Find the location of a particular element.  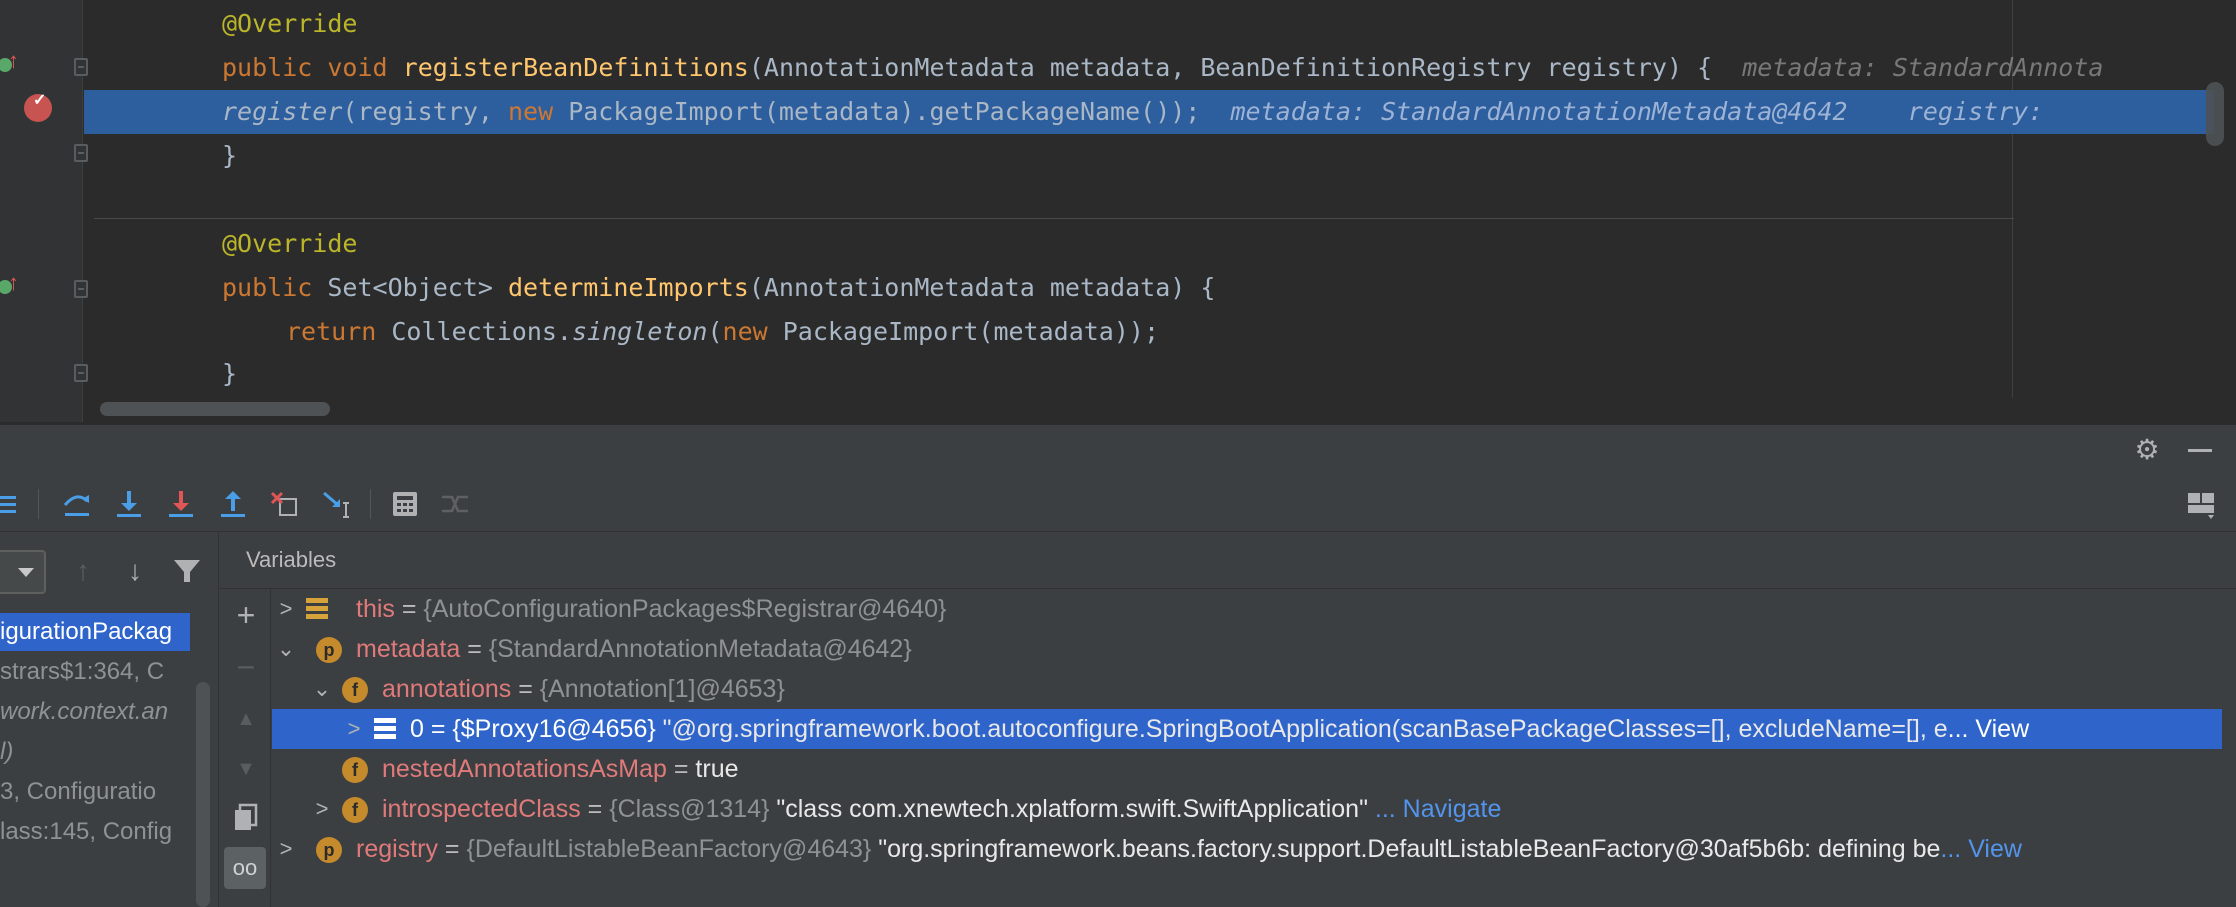

method-call: singleton is located at coordinates (639, 331).